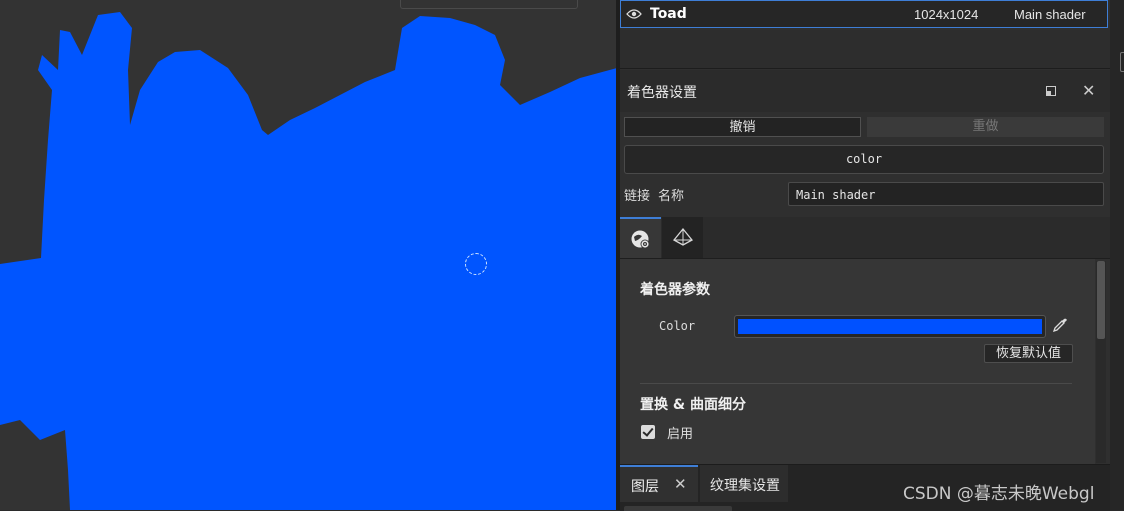  I want to click on section-displacement-title: 置换 & 曲面细分, so click(693, 405).